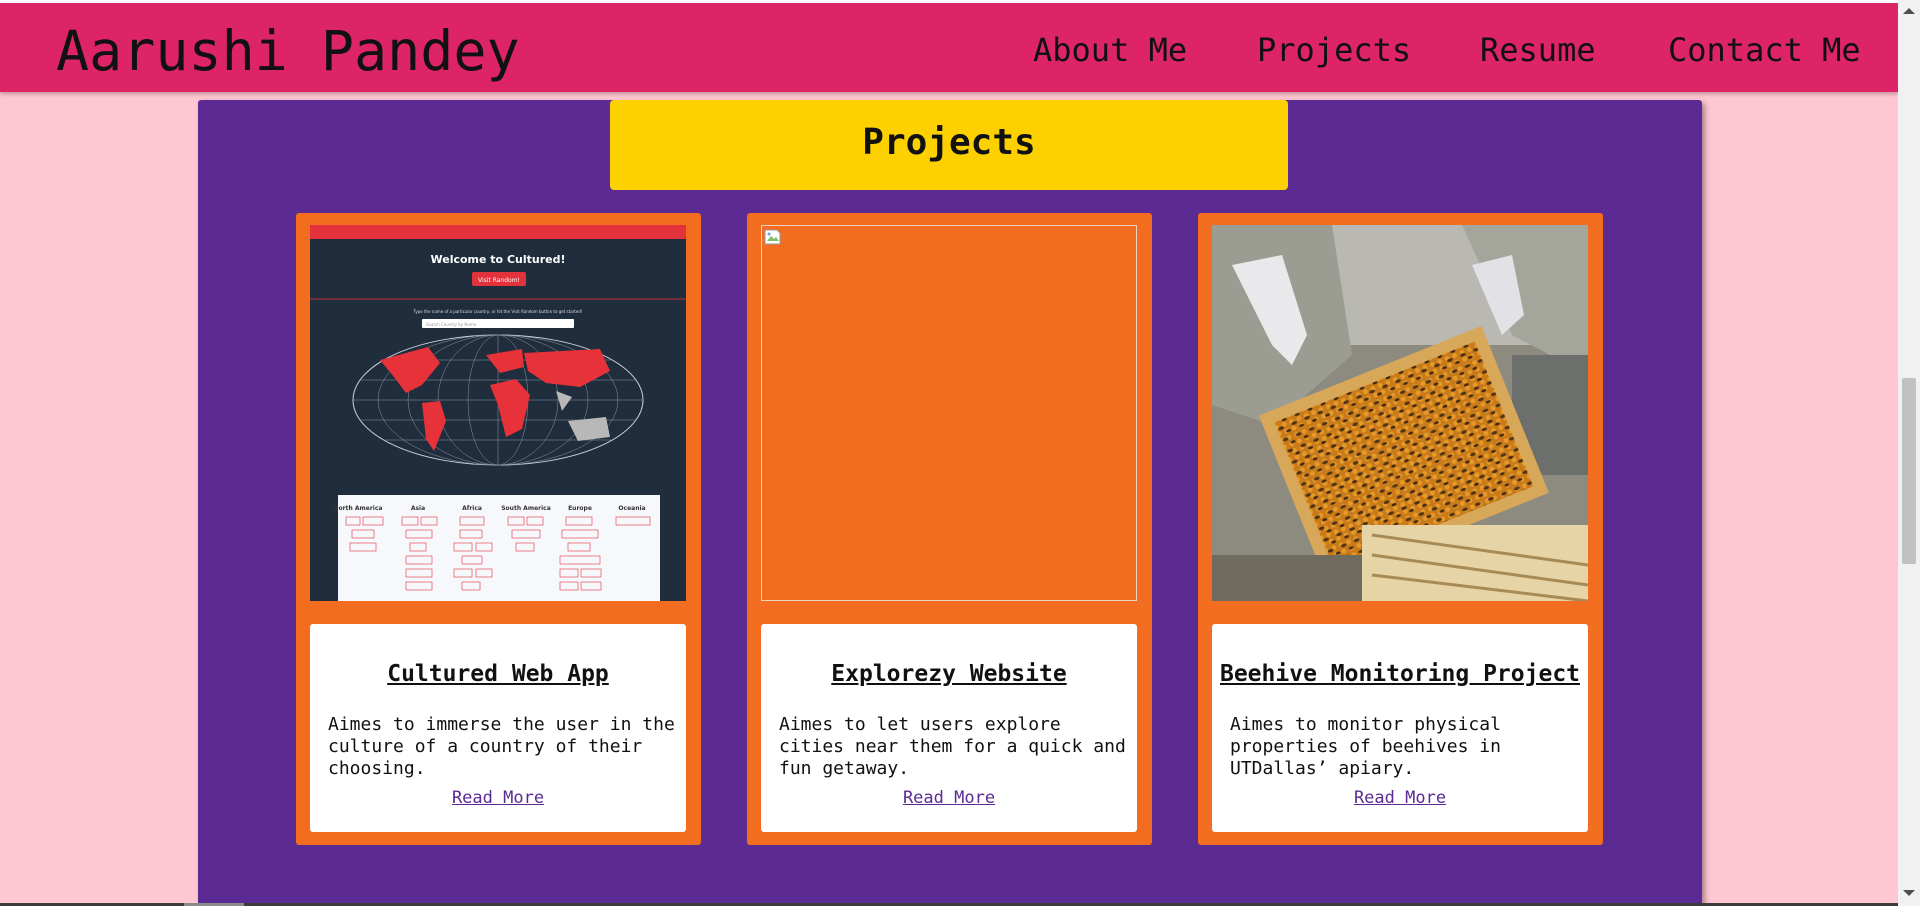 The height and width of the screenshot is (906, 1920). I want to click on svg-text: Africa, so click(472, 508).